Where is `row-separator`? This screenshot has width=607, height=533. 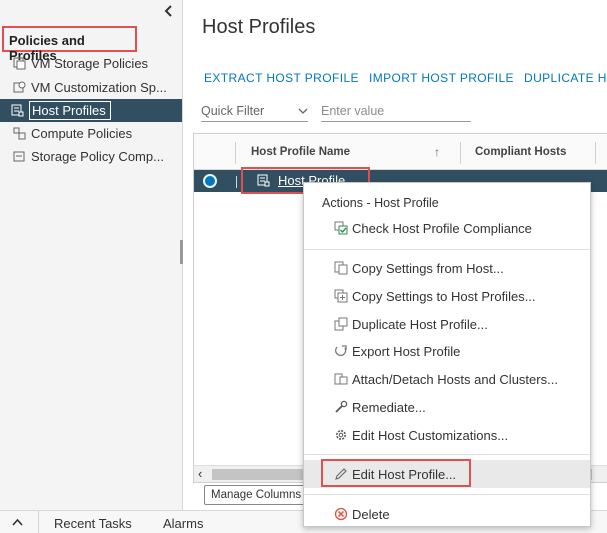
row-separator is located at coordinates (236, 182).